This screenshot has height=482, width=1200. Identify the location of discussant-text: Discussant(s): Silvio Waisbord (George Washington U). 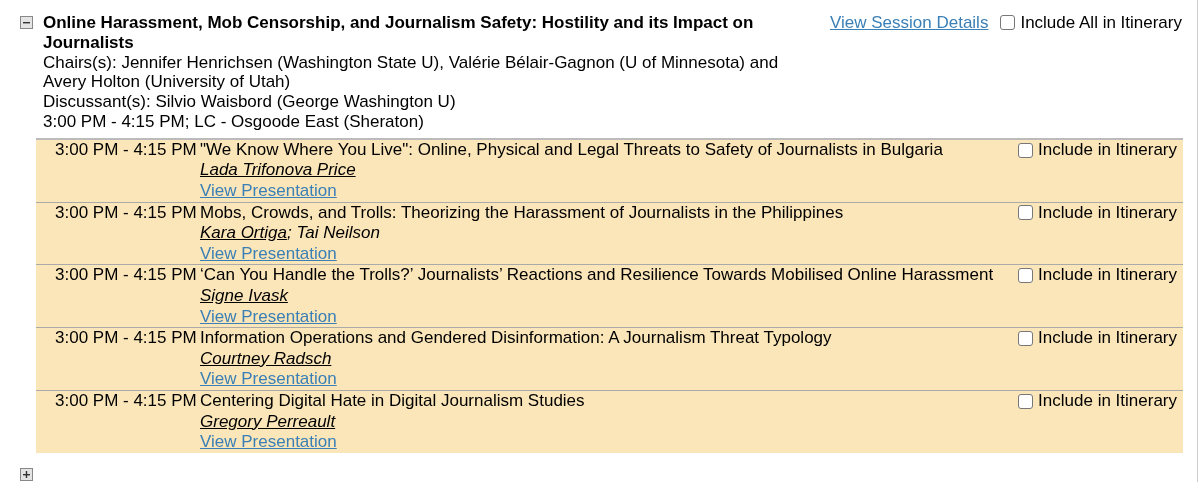
(250, 102).